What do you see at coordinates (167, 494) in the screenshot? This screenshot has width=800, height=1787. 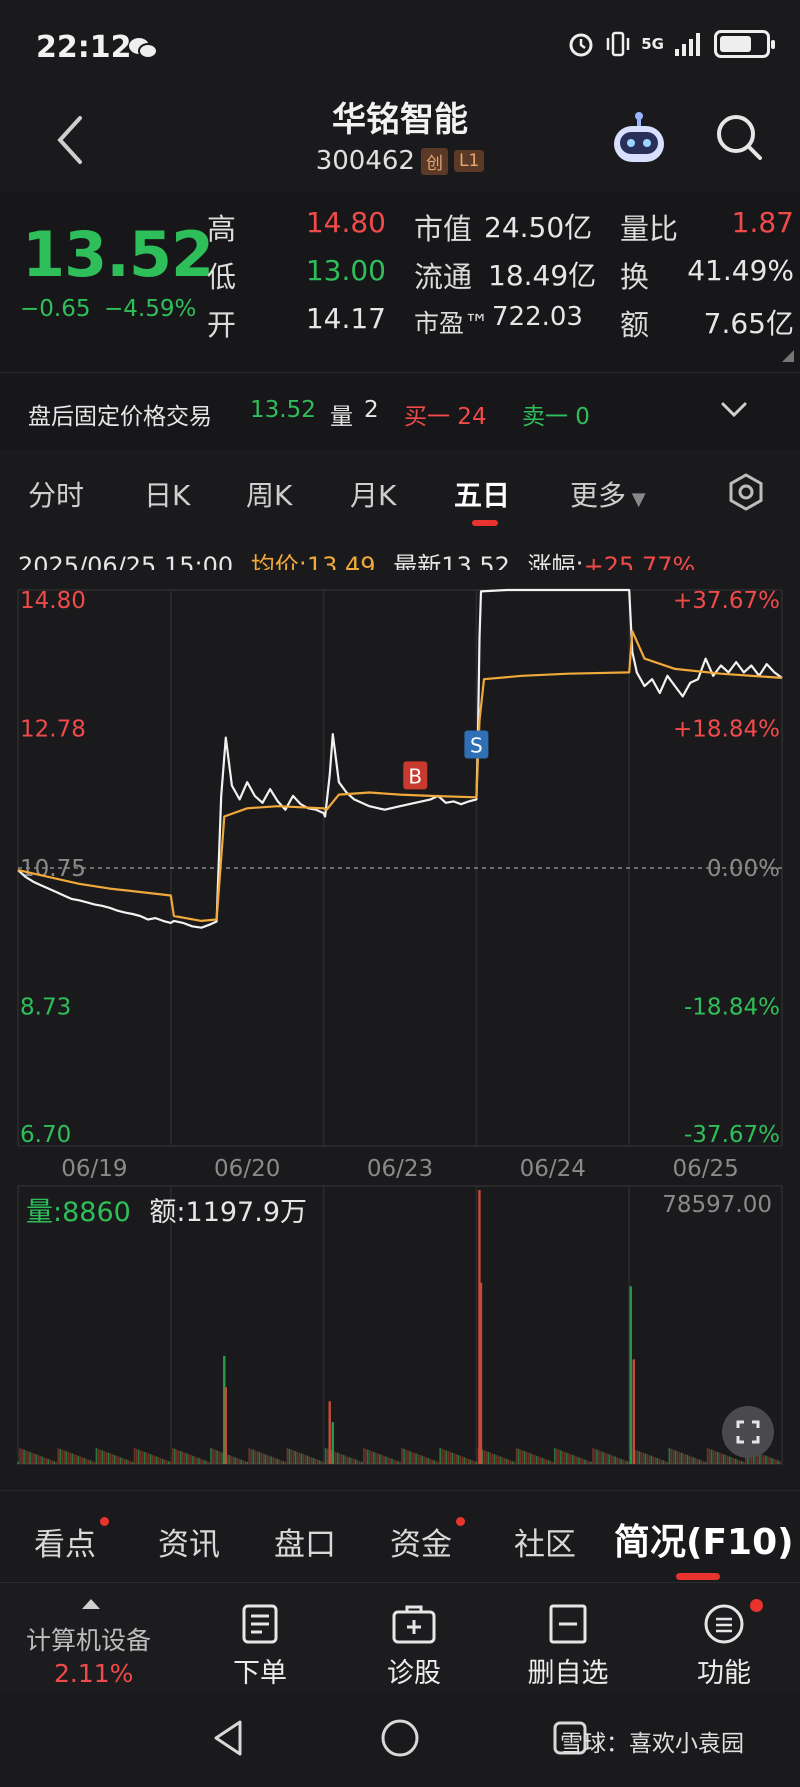 I see `tab-daily-k: 日K` at bounding box center [167, 494].